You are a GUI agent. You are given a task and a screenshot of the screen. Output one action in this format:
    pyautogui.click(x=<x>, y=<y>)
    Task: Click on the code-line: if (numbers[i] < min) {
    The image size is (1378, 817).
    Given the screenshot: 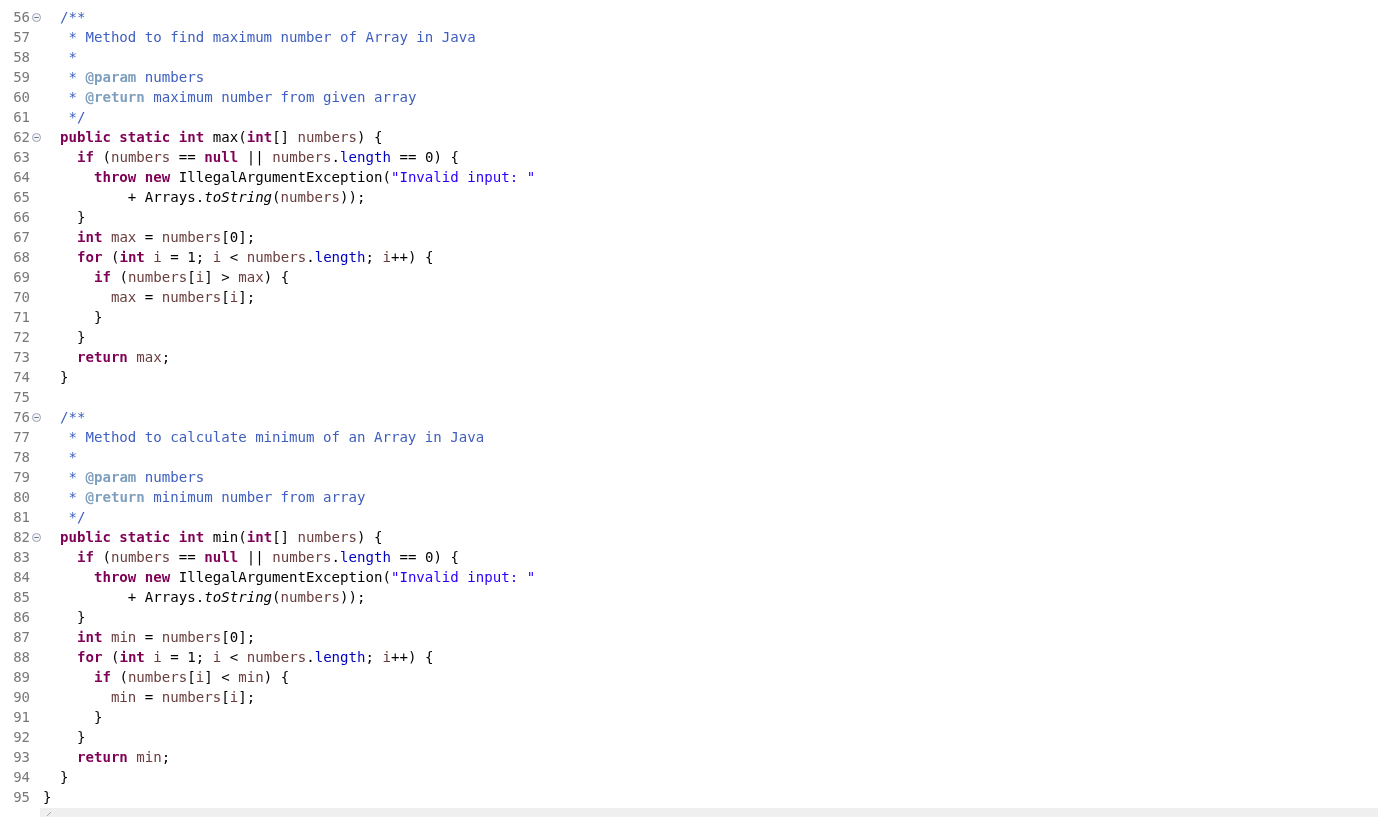 What is the action you would take?
    pyautogui.click(x=191, y=677)
    